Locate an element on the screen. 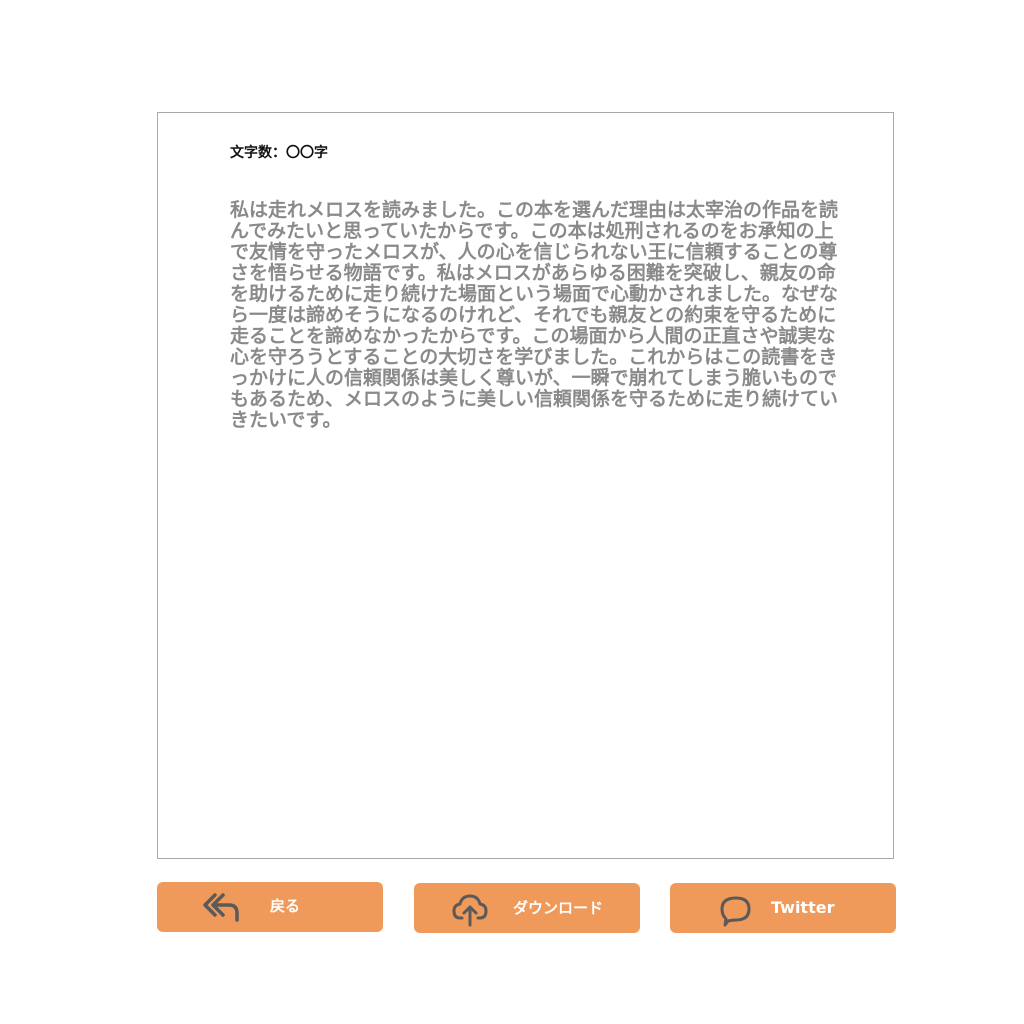 The width and height of the screenshot is (1024, 1024). twitter-button: Twitter is located at coordinates (783, 908).